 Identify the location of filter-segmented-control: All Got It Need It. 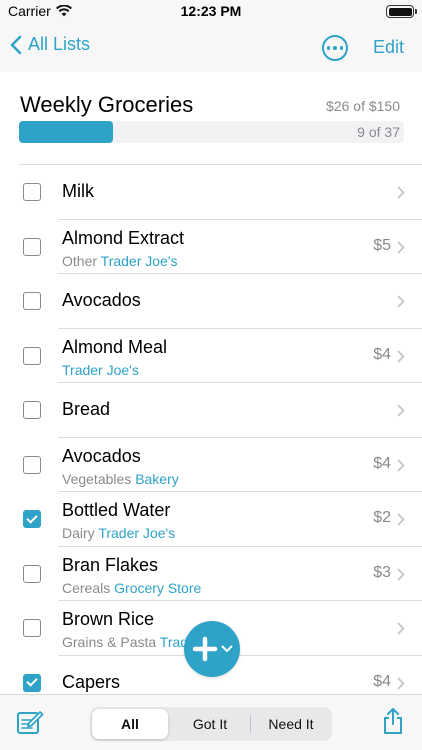
(211, 724).